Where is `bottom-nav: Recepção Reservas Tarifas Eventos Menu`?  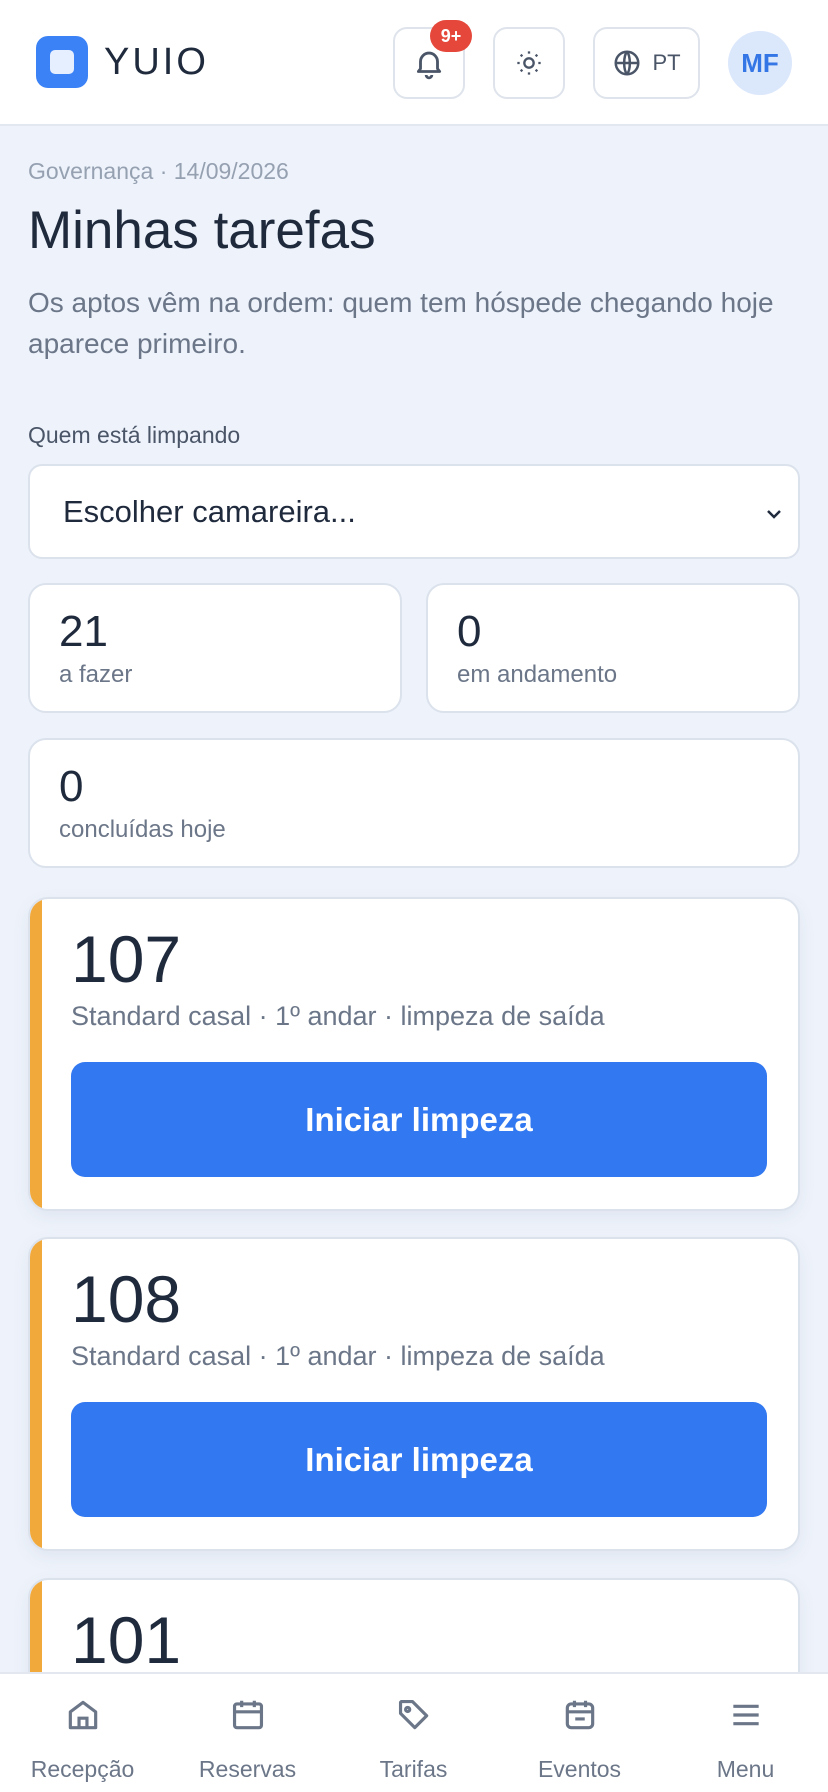
bottom-nav: Recepção Reservas Tarifas Eventos Menu is located at coordinates (414, 1732).